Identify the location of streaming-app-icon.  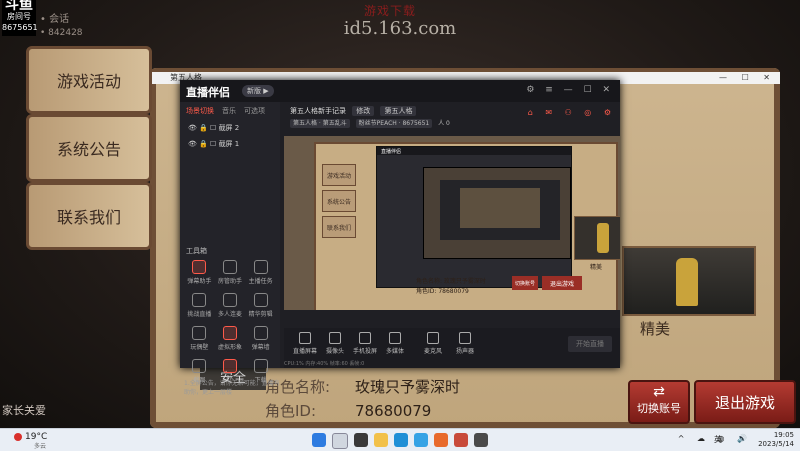
(481, 440).